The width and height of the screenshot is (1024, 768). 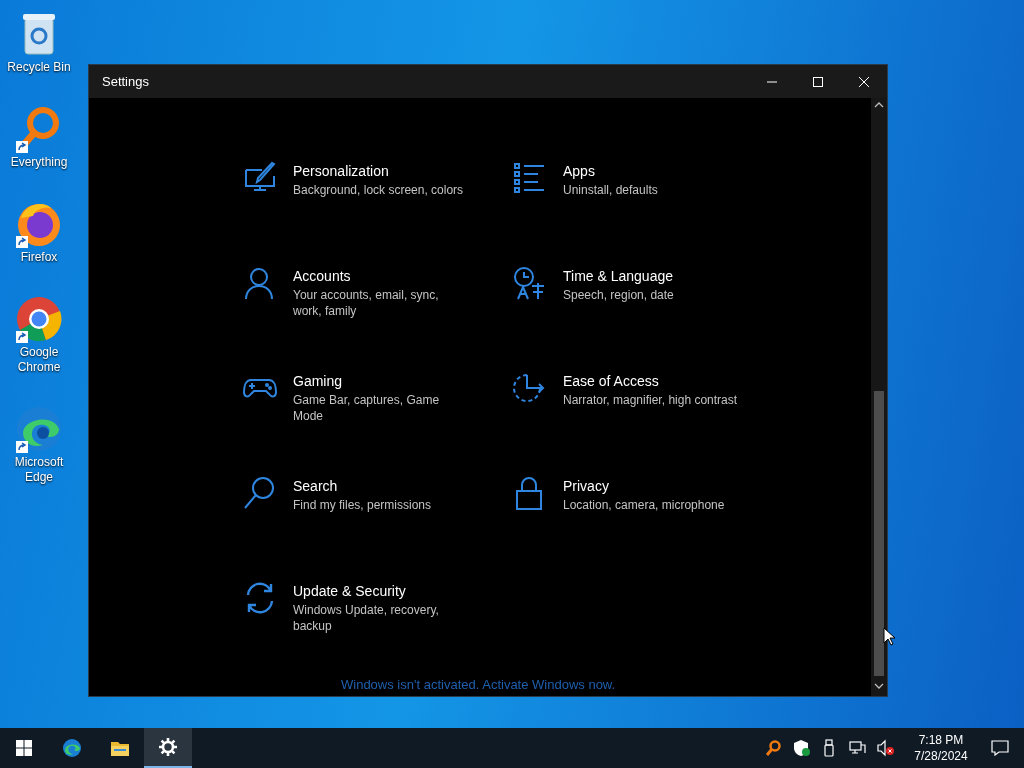 What do you see at coordinates (611, 381) in the screenshot?
I see `category-title: Ease of Access` at bounding box center [611, 381].